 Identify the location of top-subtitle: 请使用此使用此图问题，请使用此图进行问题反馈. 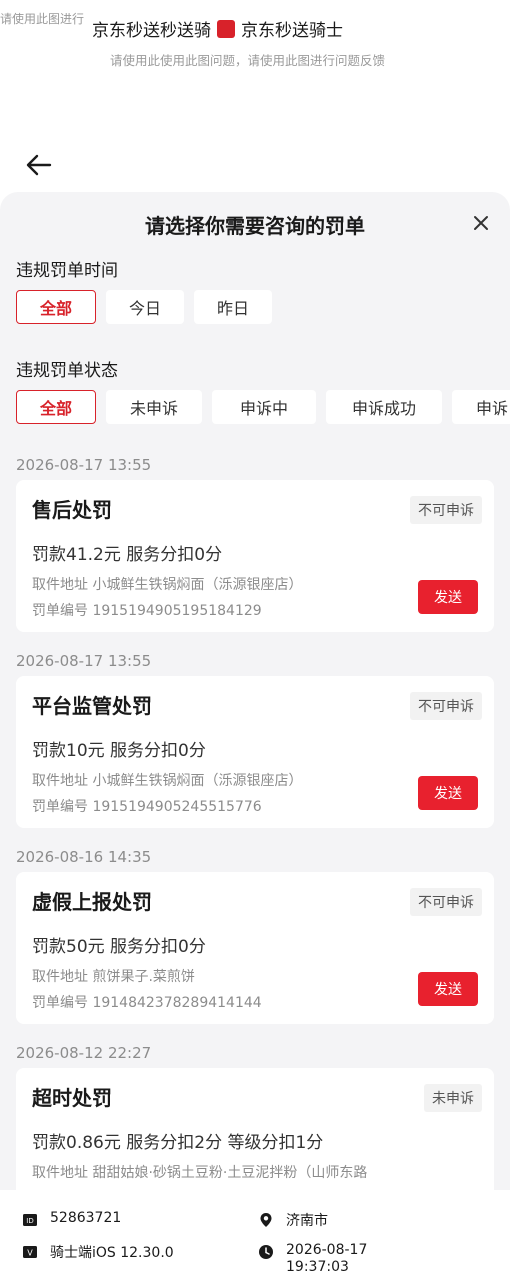
(248, 60).